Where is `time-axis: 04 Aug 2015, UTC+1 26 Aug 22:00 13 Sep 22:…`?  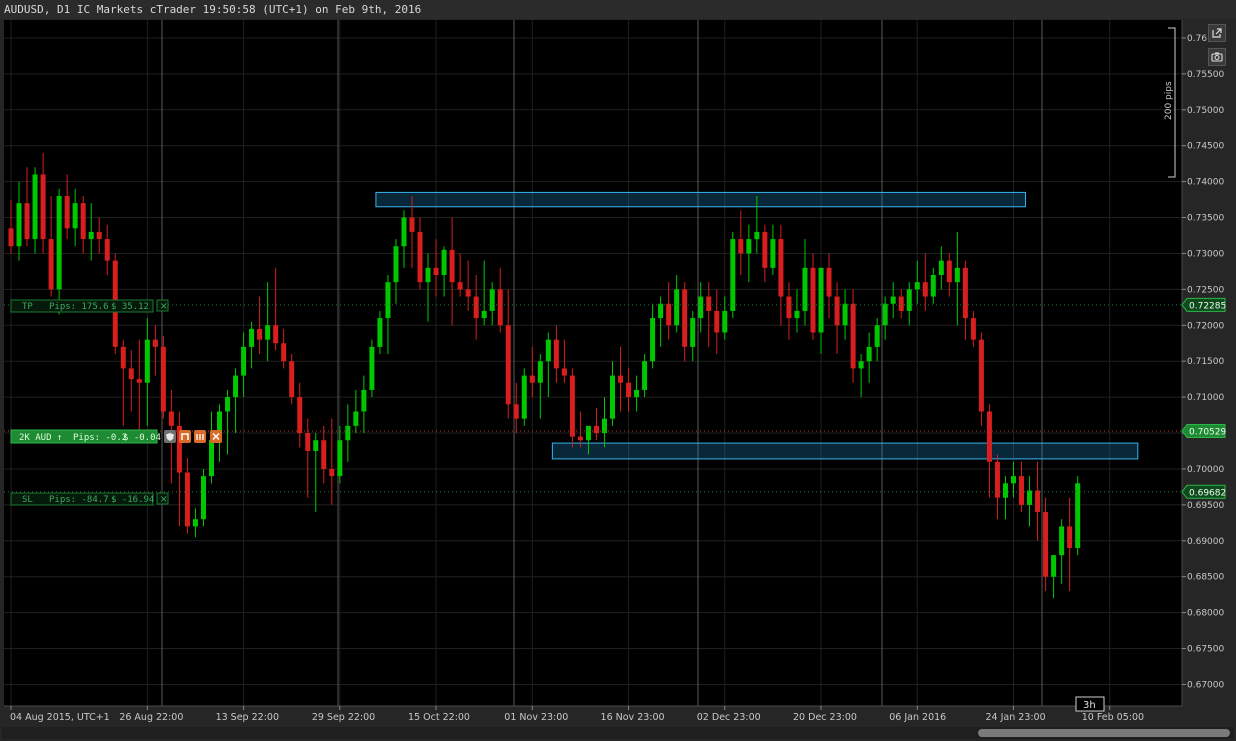 time-axis: 04 Aug 2015, UTC+1 26 Aug 22:00 13 Sep 22:… is located at coordinates (593, 714).